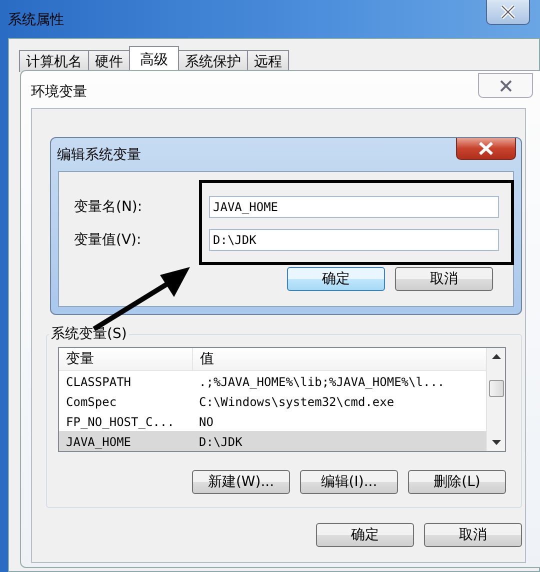 The width and height of the screenshot is (540, 572). Describe the element at coordinates (109, 207) in the screenshot. I see `field-label: 变量名(N):` at that location.